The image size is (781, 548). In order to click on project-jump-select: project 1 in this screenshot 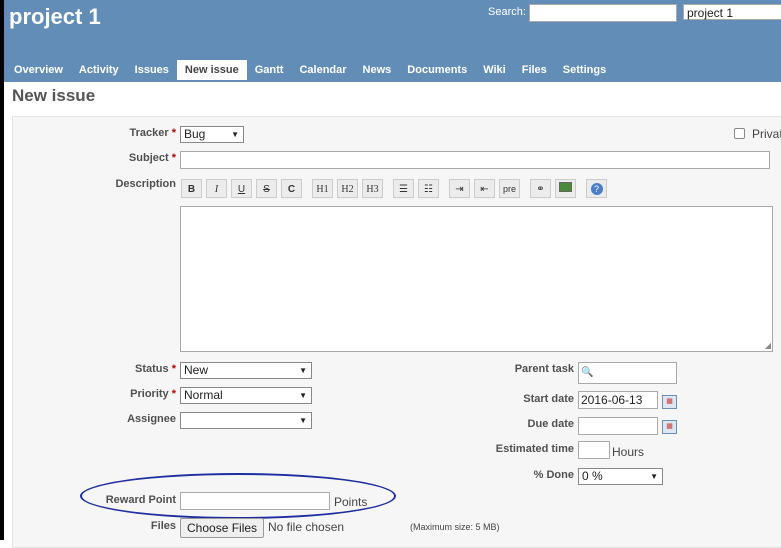, I will do `click(732, 12)`.